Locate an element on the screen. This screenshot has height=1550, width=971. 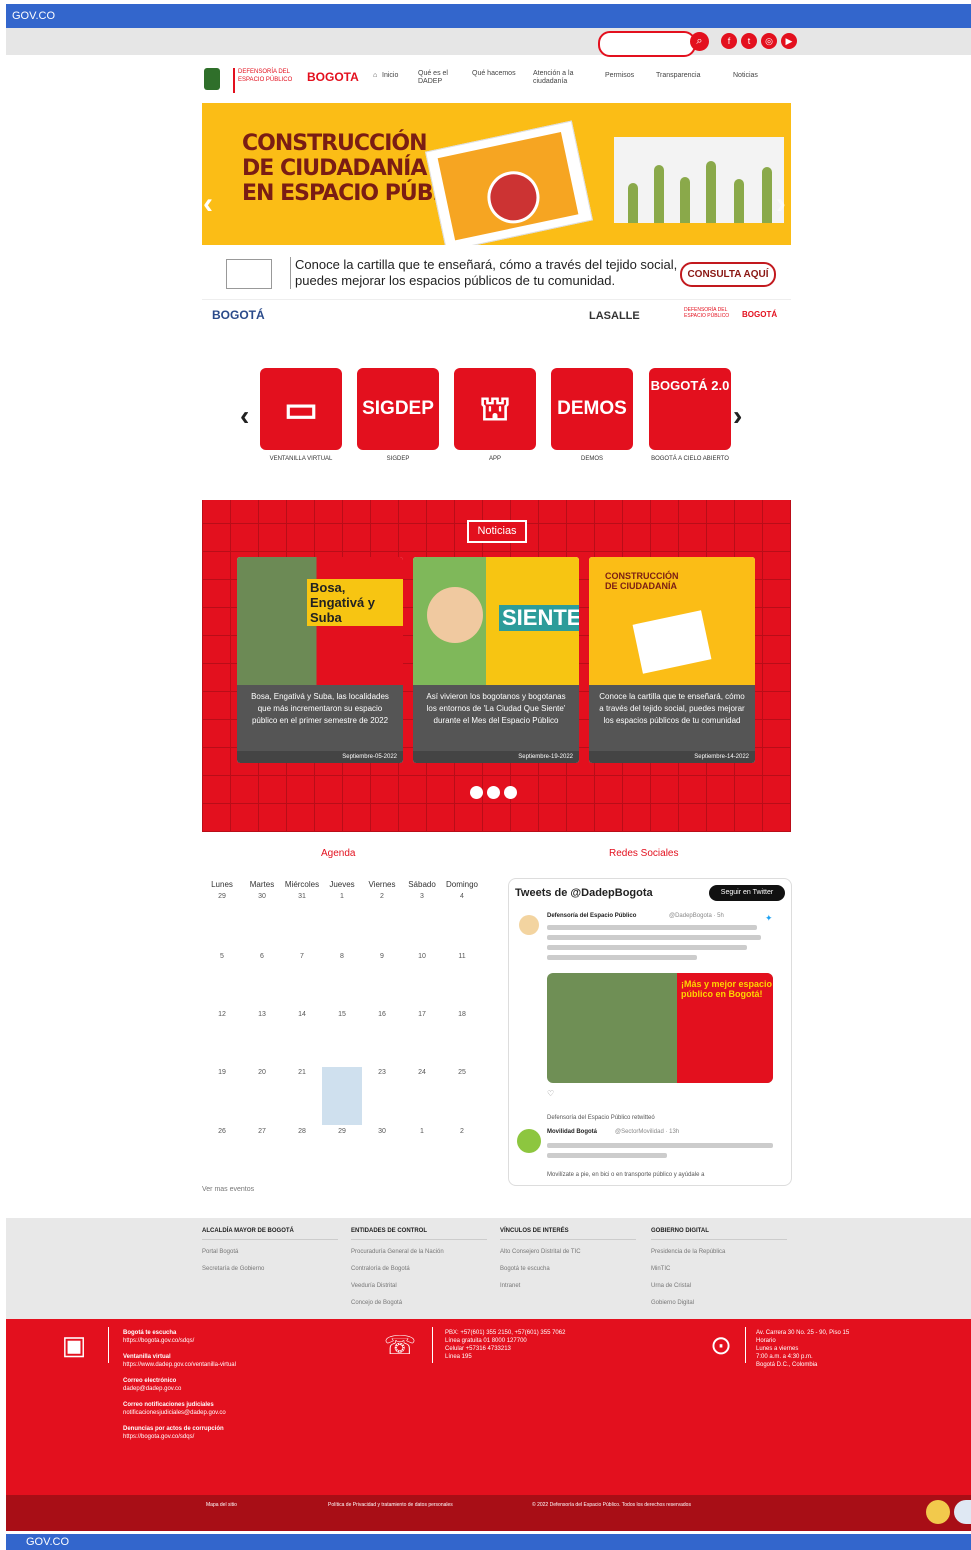
tile-demos: DEMOS is located at coordinates (592, 409).